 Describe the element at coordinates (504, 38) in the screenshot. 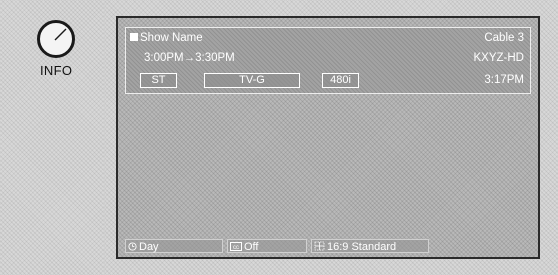

I see `channel-label: Cable 3` at that location.